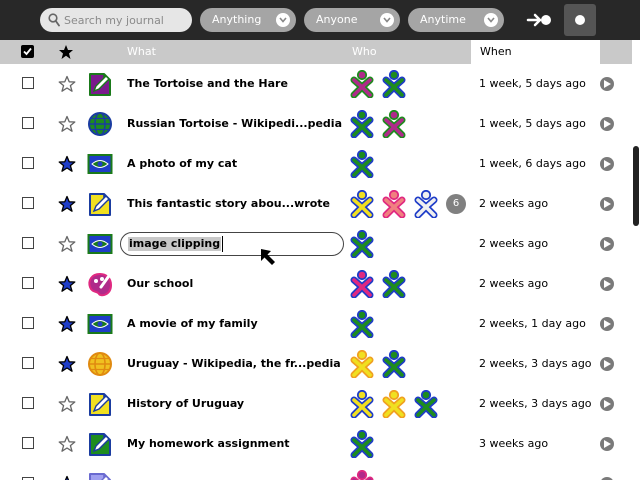  What do you see at coordinates (27, 51) in the screenshot?
I see `select-all-checkbox` at bounding box center [27, 51].